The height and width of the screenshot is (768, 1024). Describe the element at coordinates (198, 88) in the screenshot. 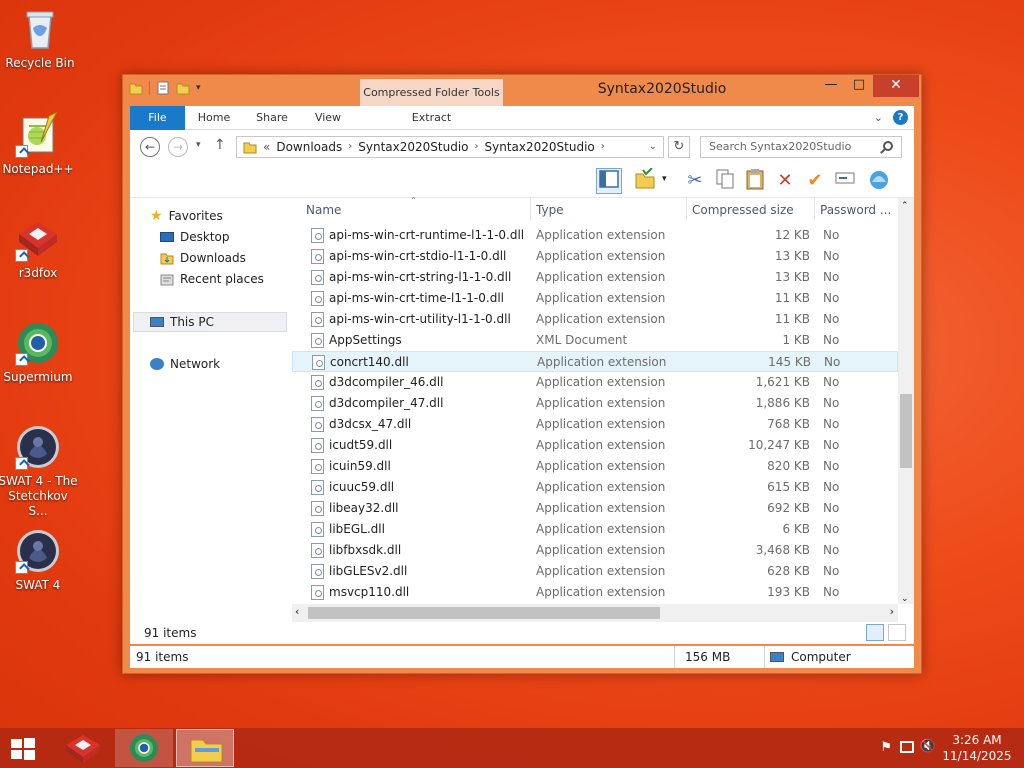

I see `qat-dropdown-icon: ▾` at that location.